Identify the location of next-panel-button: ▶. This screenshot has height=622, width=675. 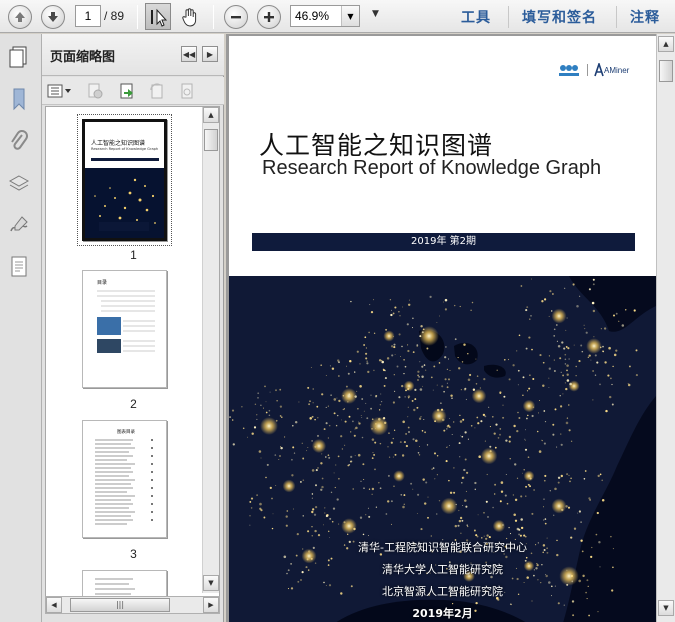
(210, 54).